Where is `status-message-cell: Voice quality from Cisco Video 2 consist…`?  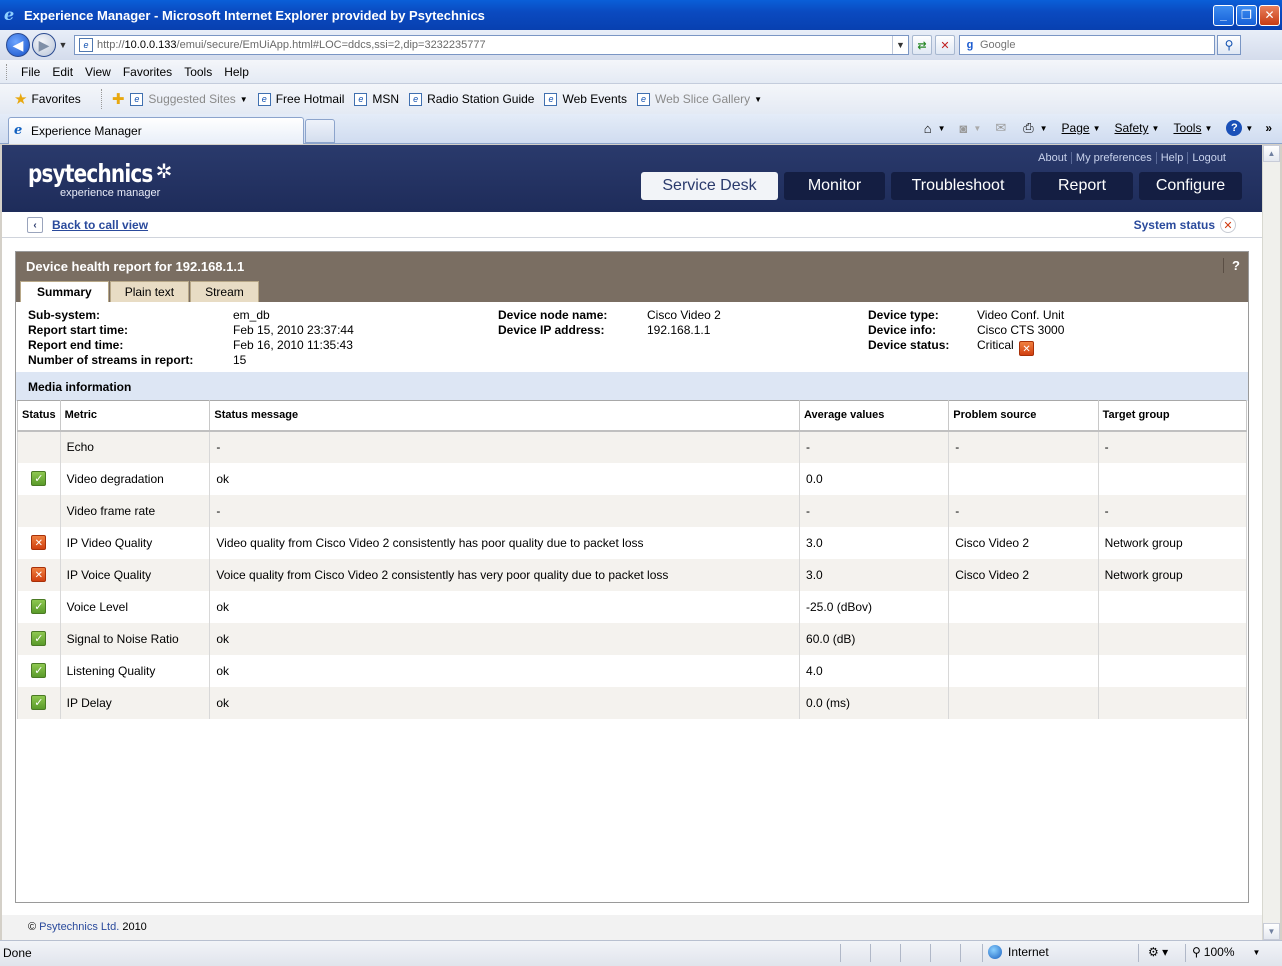
status-message-cell: Voice quality from Cisco Video 2 consist… is located at coordinates (505, 574).